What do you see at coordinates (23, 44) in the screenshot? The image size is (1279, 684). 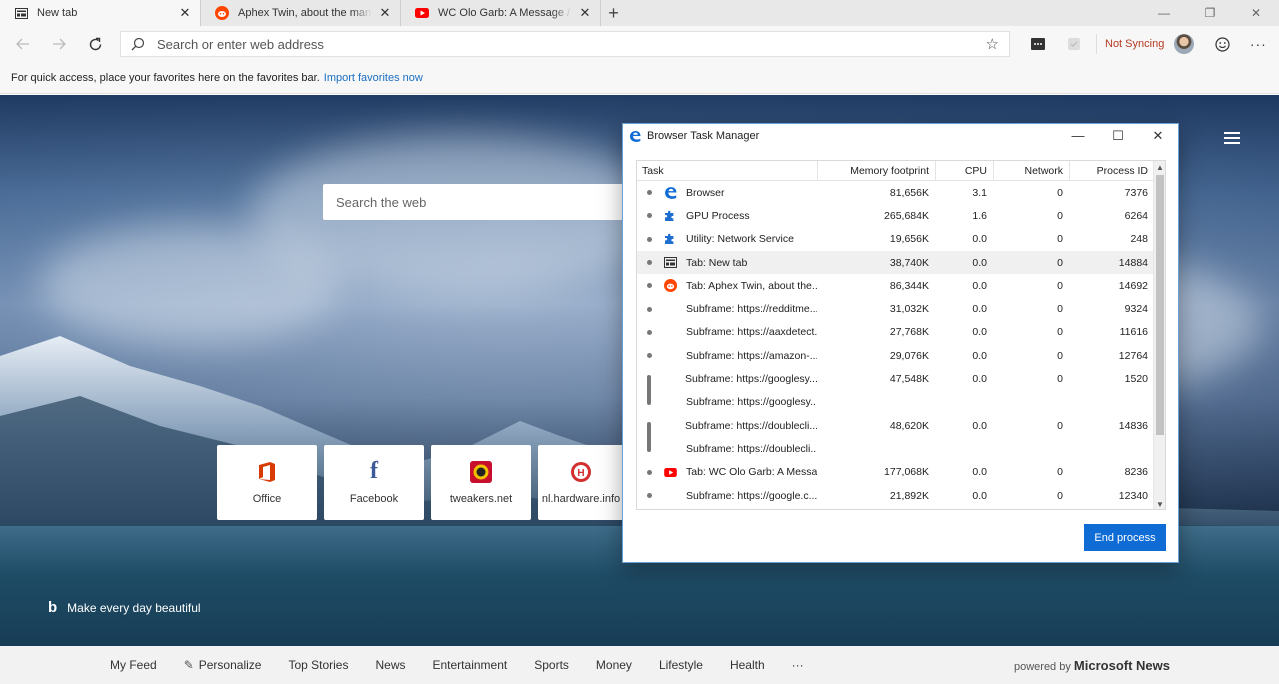 I see `back-button` at bounding box center [23, 44].